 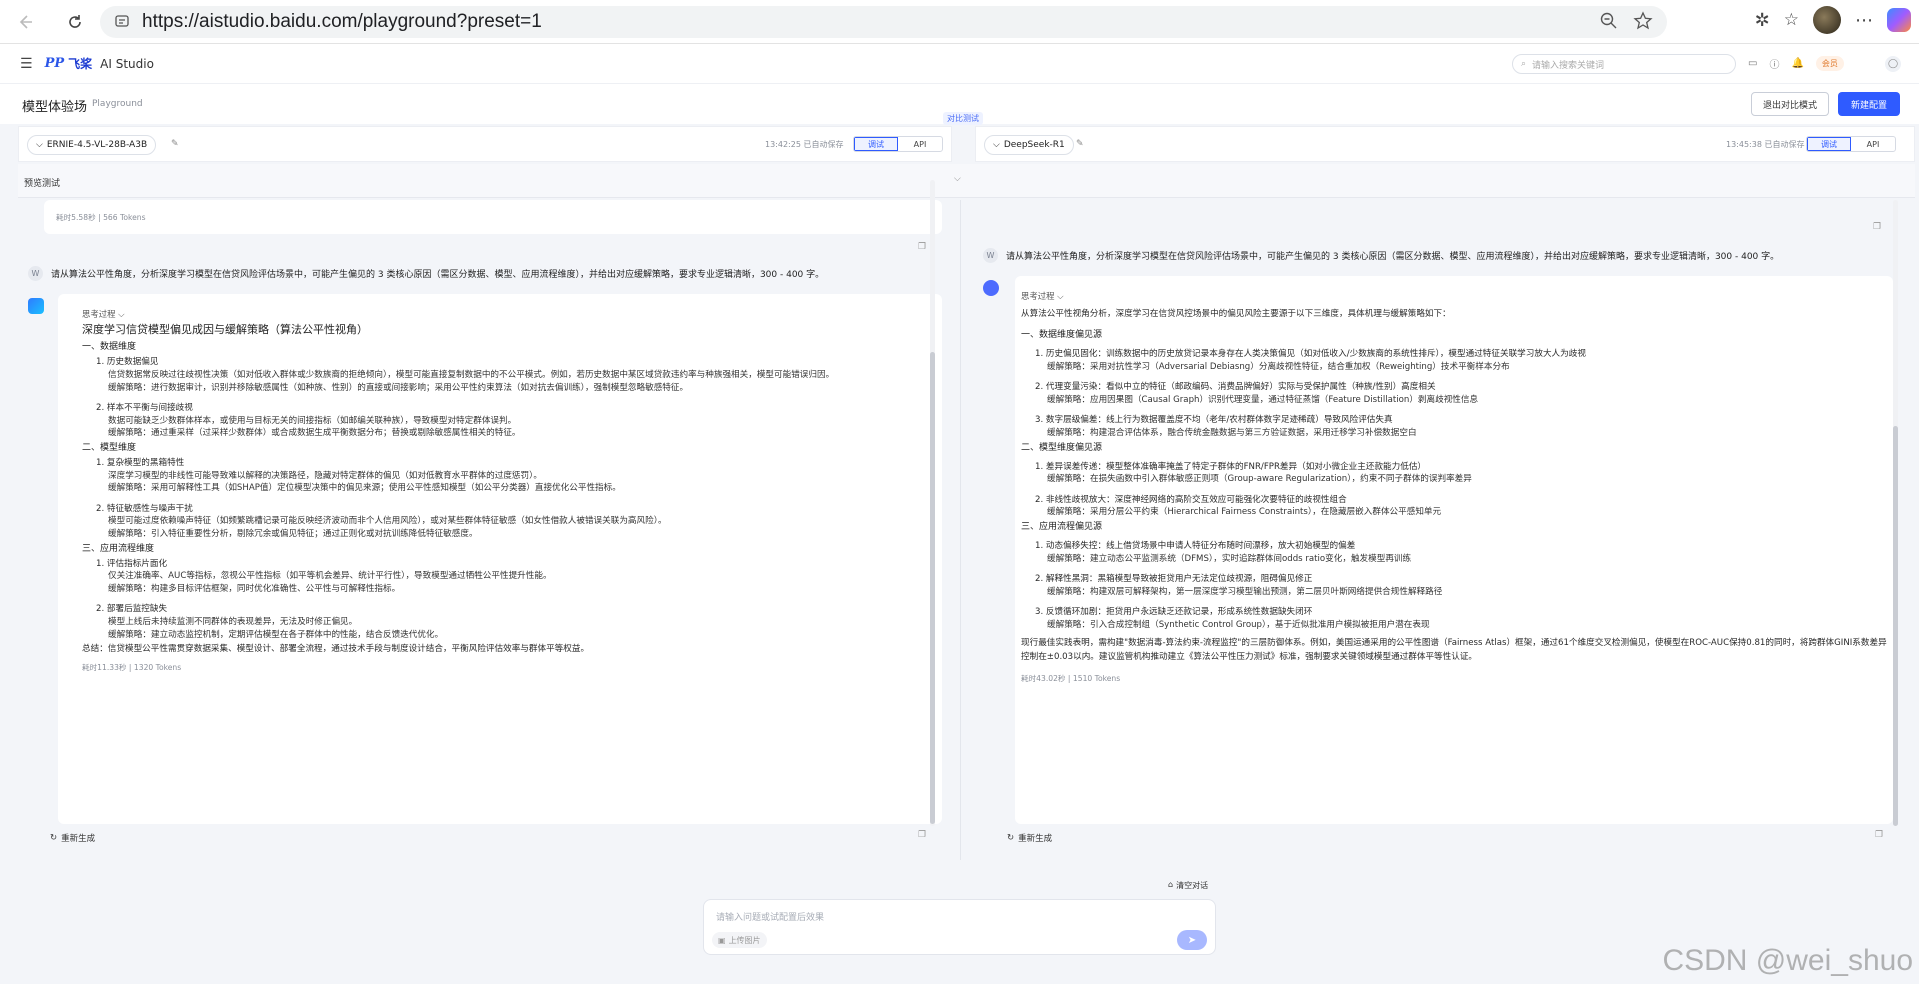 I want to click on right-model-selector: ⌵ DeepSeek-R1, so click(x=1029, y=145).